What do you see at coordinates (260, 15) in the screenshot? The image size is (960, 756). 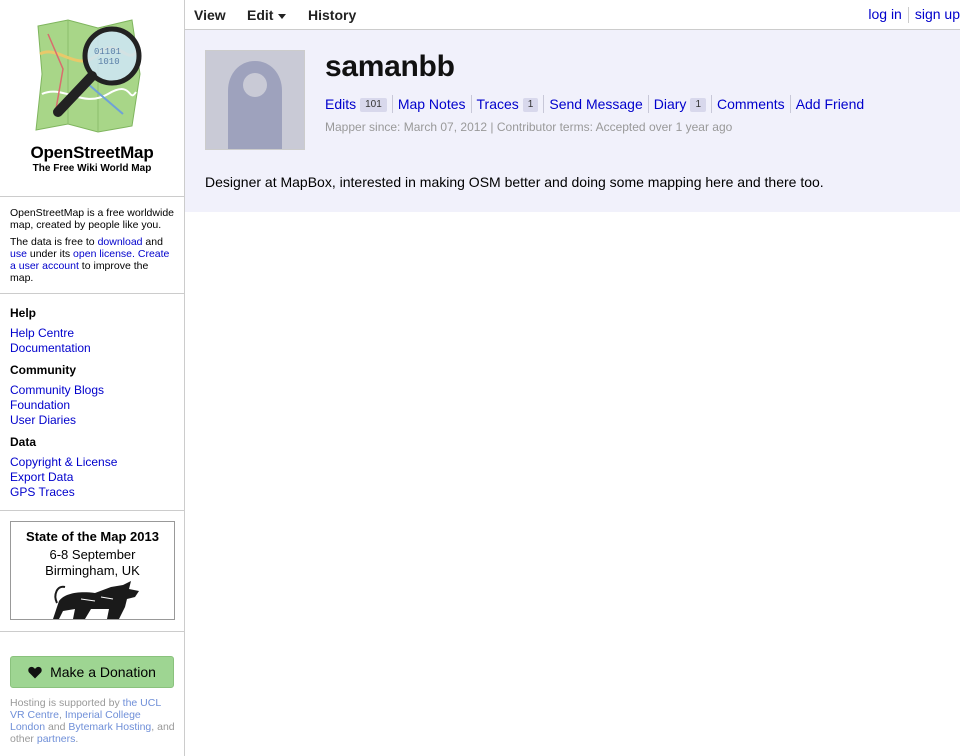 I see `tab-edit-label: Edit` at bounding box center [260, 15].